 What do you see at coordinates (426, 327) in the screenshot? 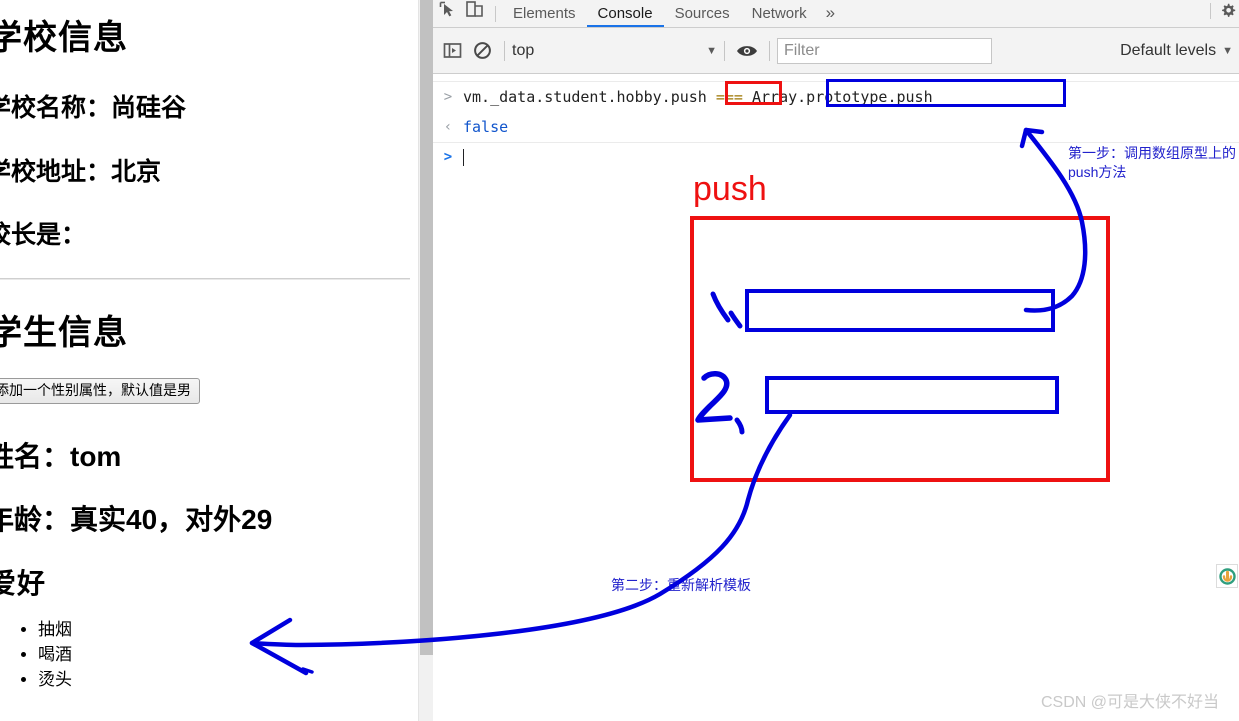
I see `scrollbar-thumb` at bounding box center [426, 327].